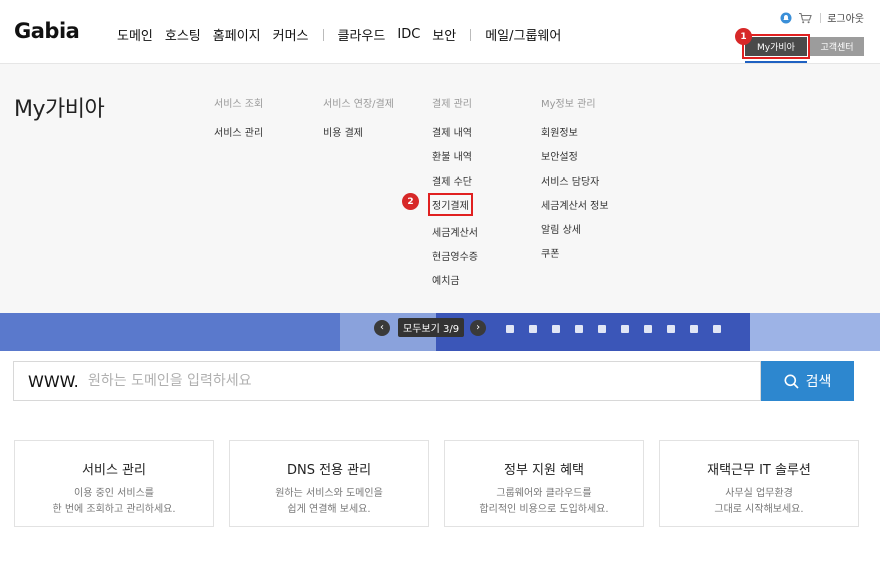  Describe the element at coordinates (544, 470) in the screenshot. I see `card-title: 정부 지원 혜택` at that location.